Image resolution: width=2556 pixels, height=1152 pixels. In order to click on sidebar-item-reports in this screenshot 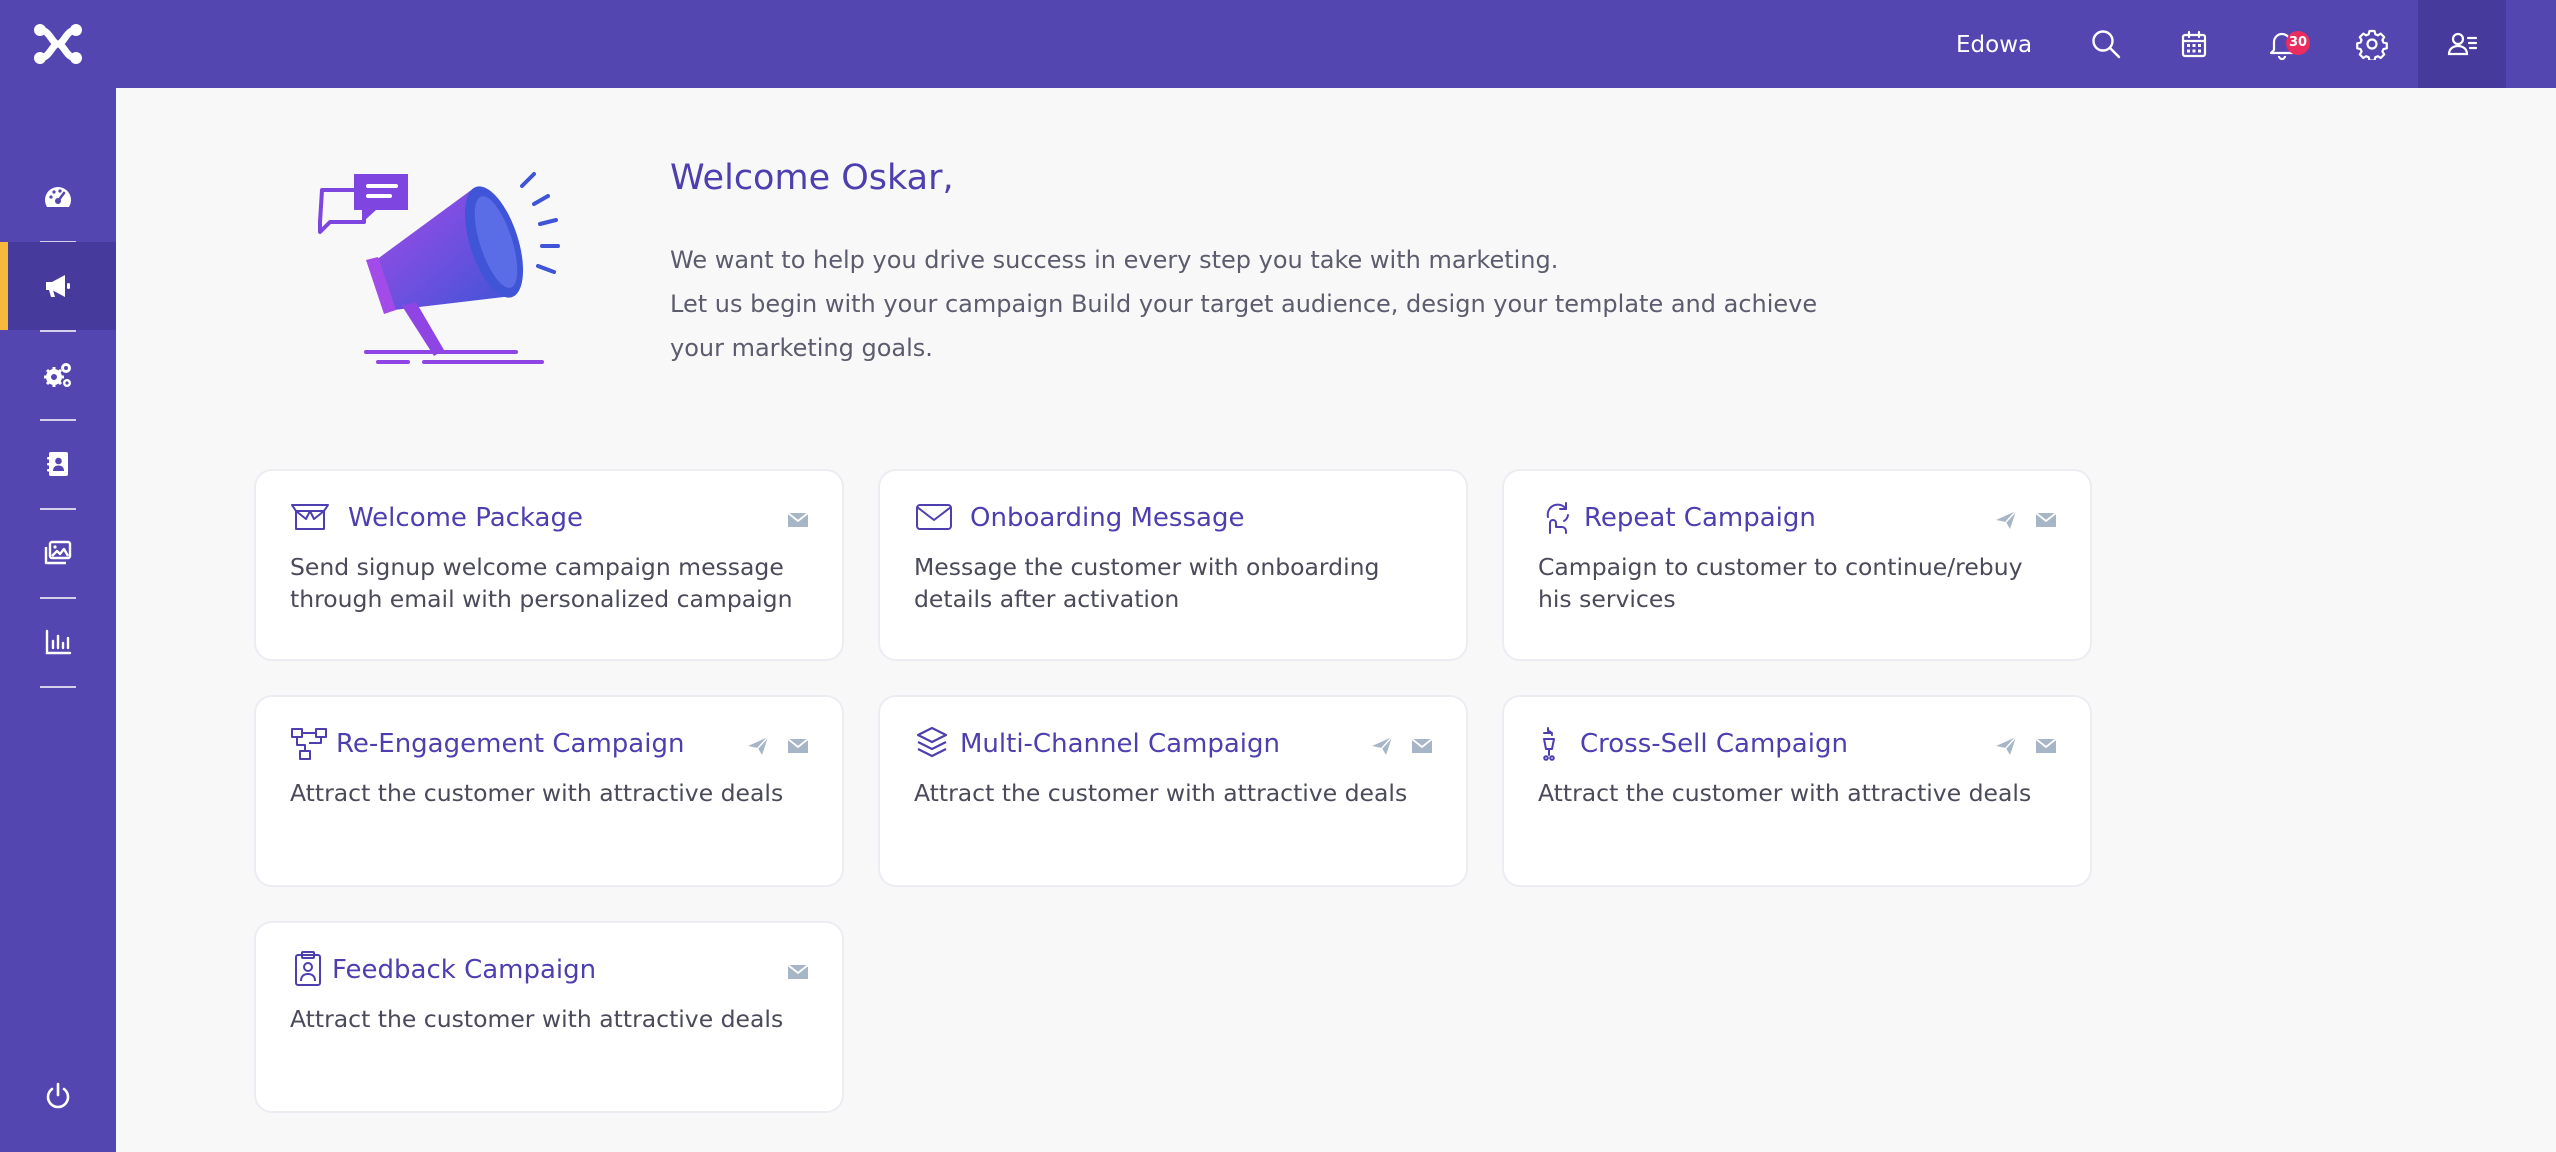, I will do `click(58, 642)`.